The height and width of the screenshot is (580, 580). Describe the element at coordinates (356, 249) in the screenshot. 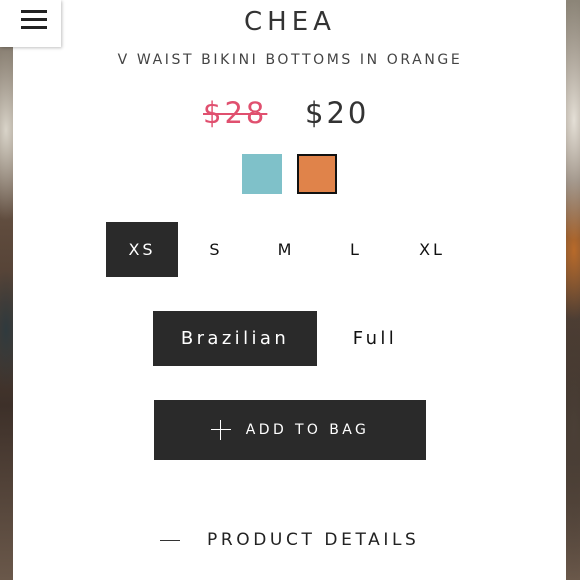

I see `size-option-l: L` at that location.